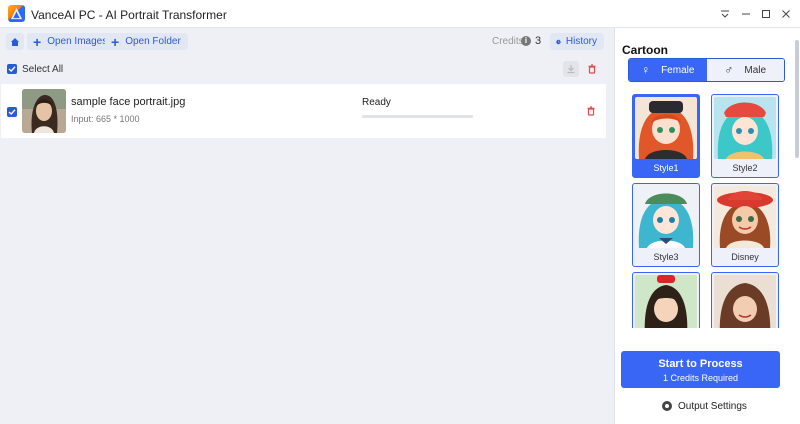 This screenshot has height=424, width=800. I want to click on style-card-style3: Style3, so click(666, 225).